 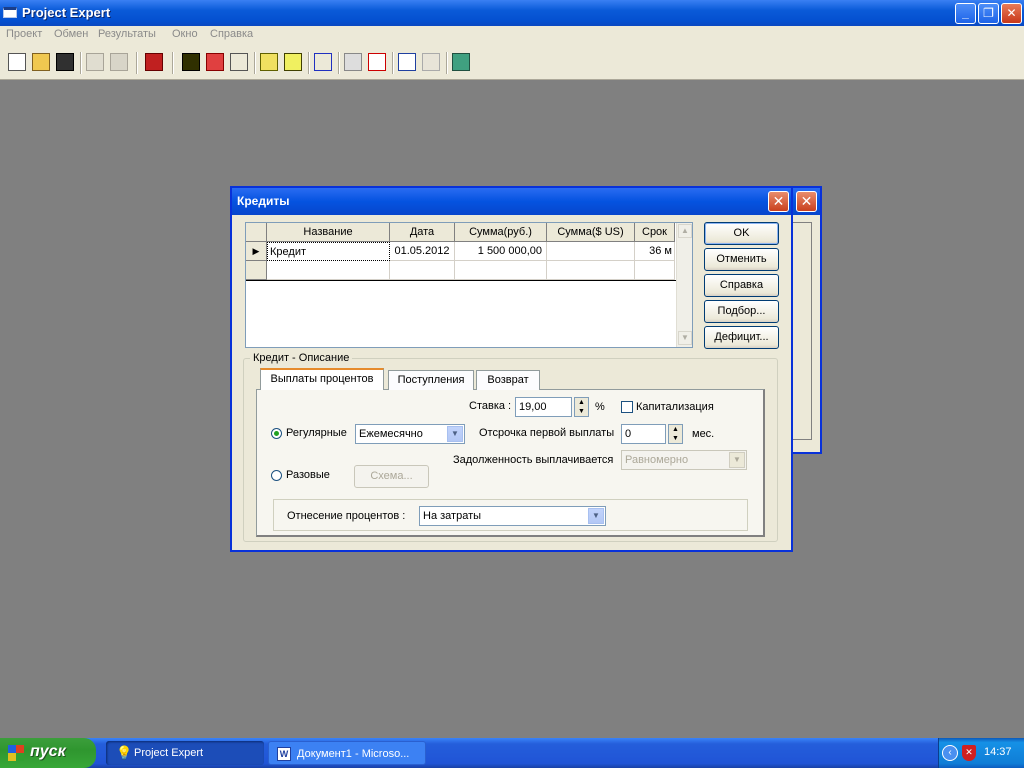 What do you see at coordinates (377, 62) in the screenshot?
I see `edit-document-icon` at bounding box center [377, 62].